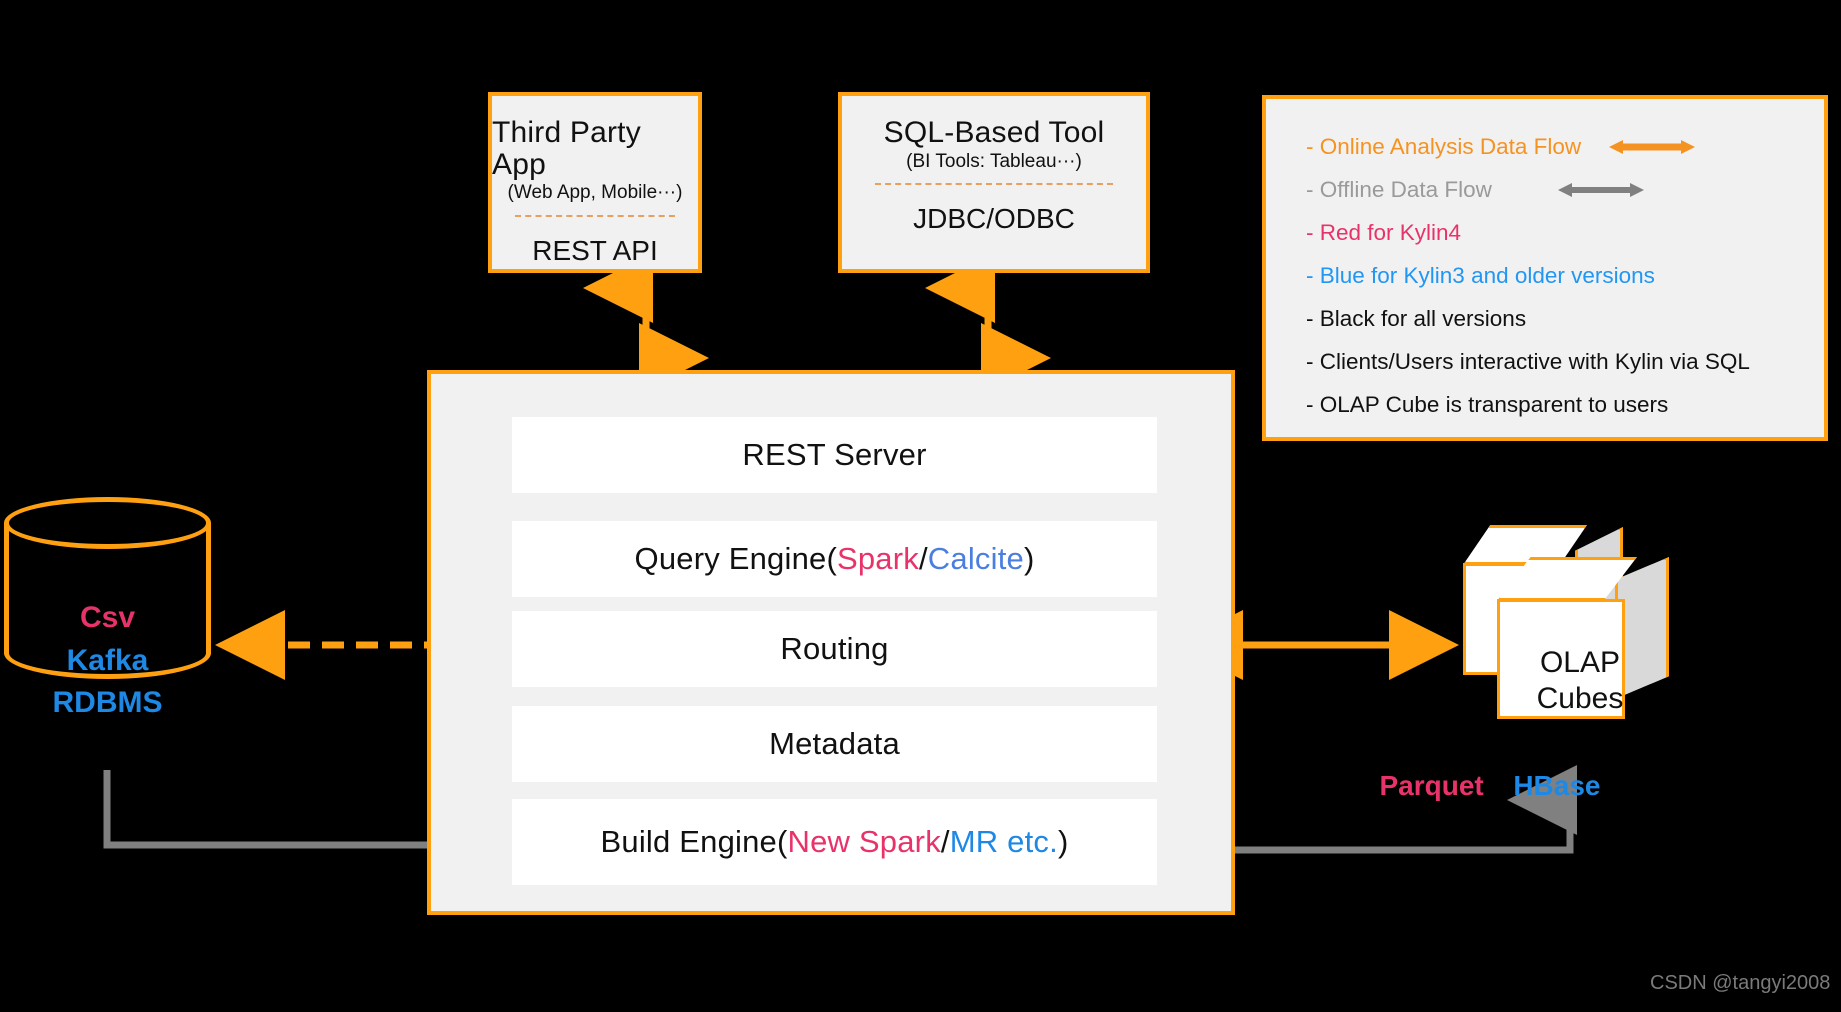 The width and height of the screenshot is (1841, 1012). I want to click on client-subtitle: (BI Tools: Tableau···), so click(994, 161).